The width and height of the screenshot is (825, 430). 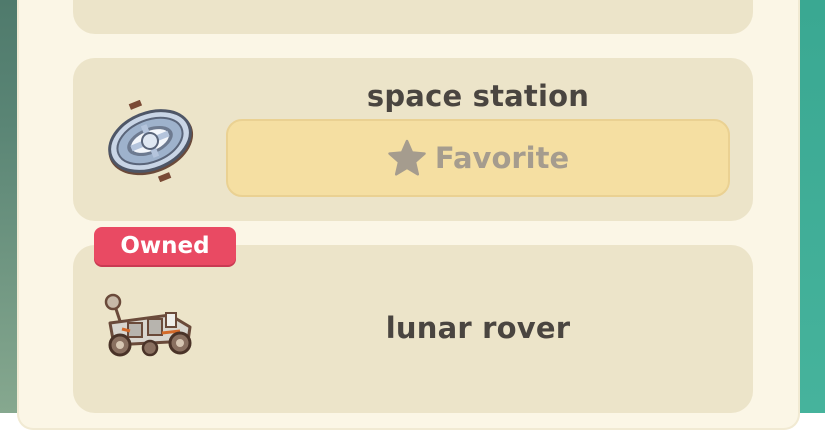 I want to click on item-name-lunar-rover: lunar rover, so click(x=478, y=328).